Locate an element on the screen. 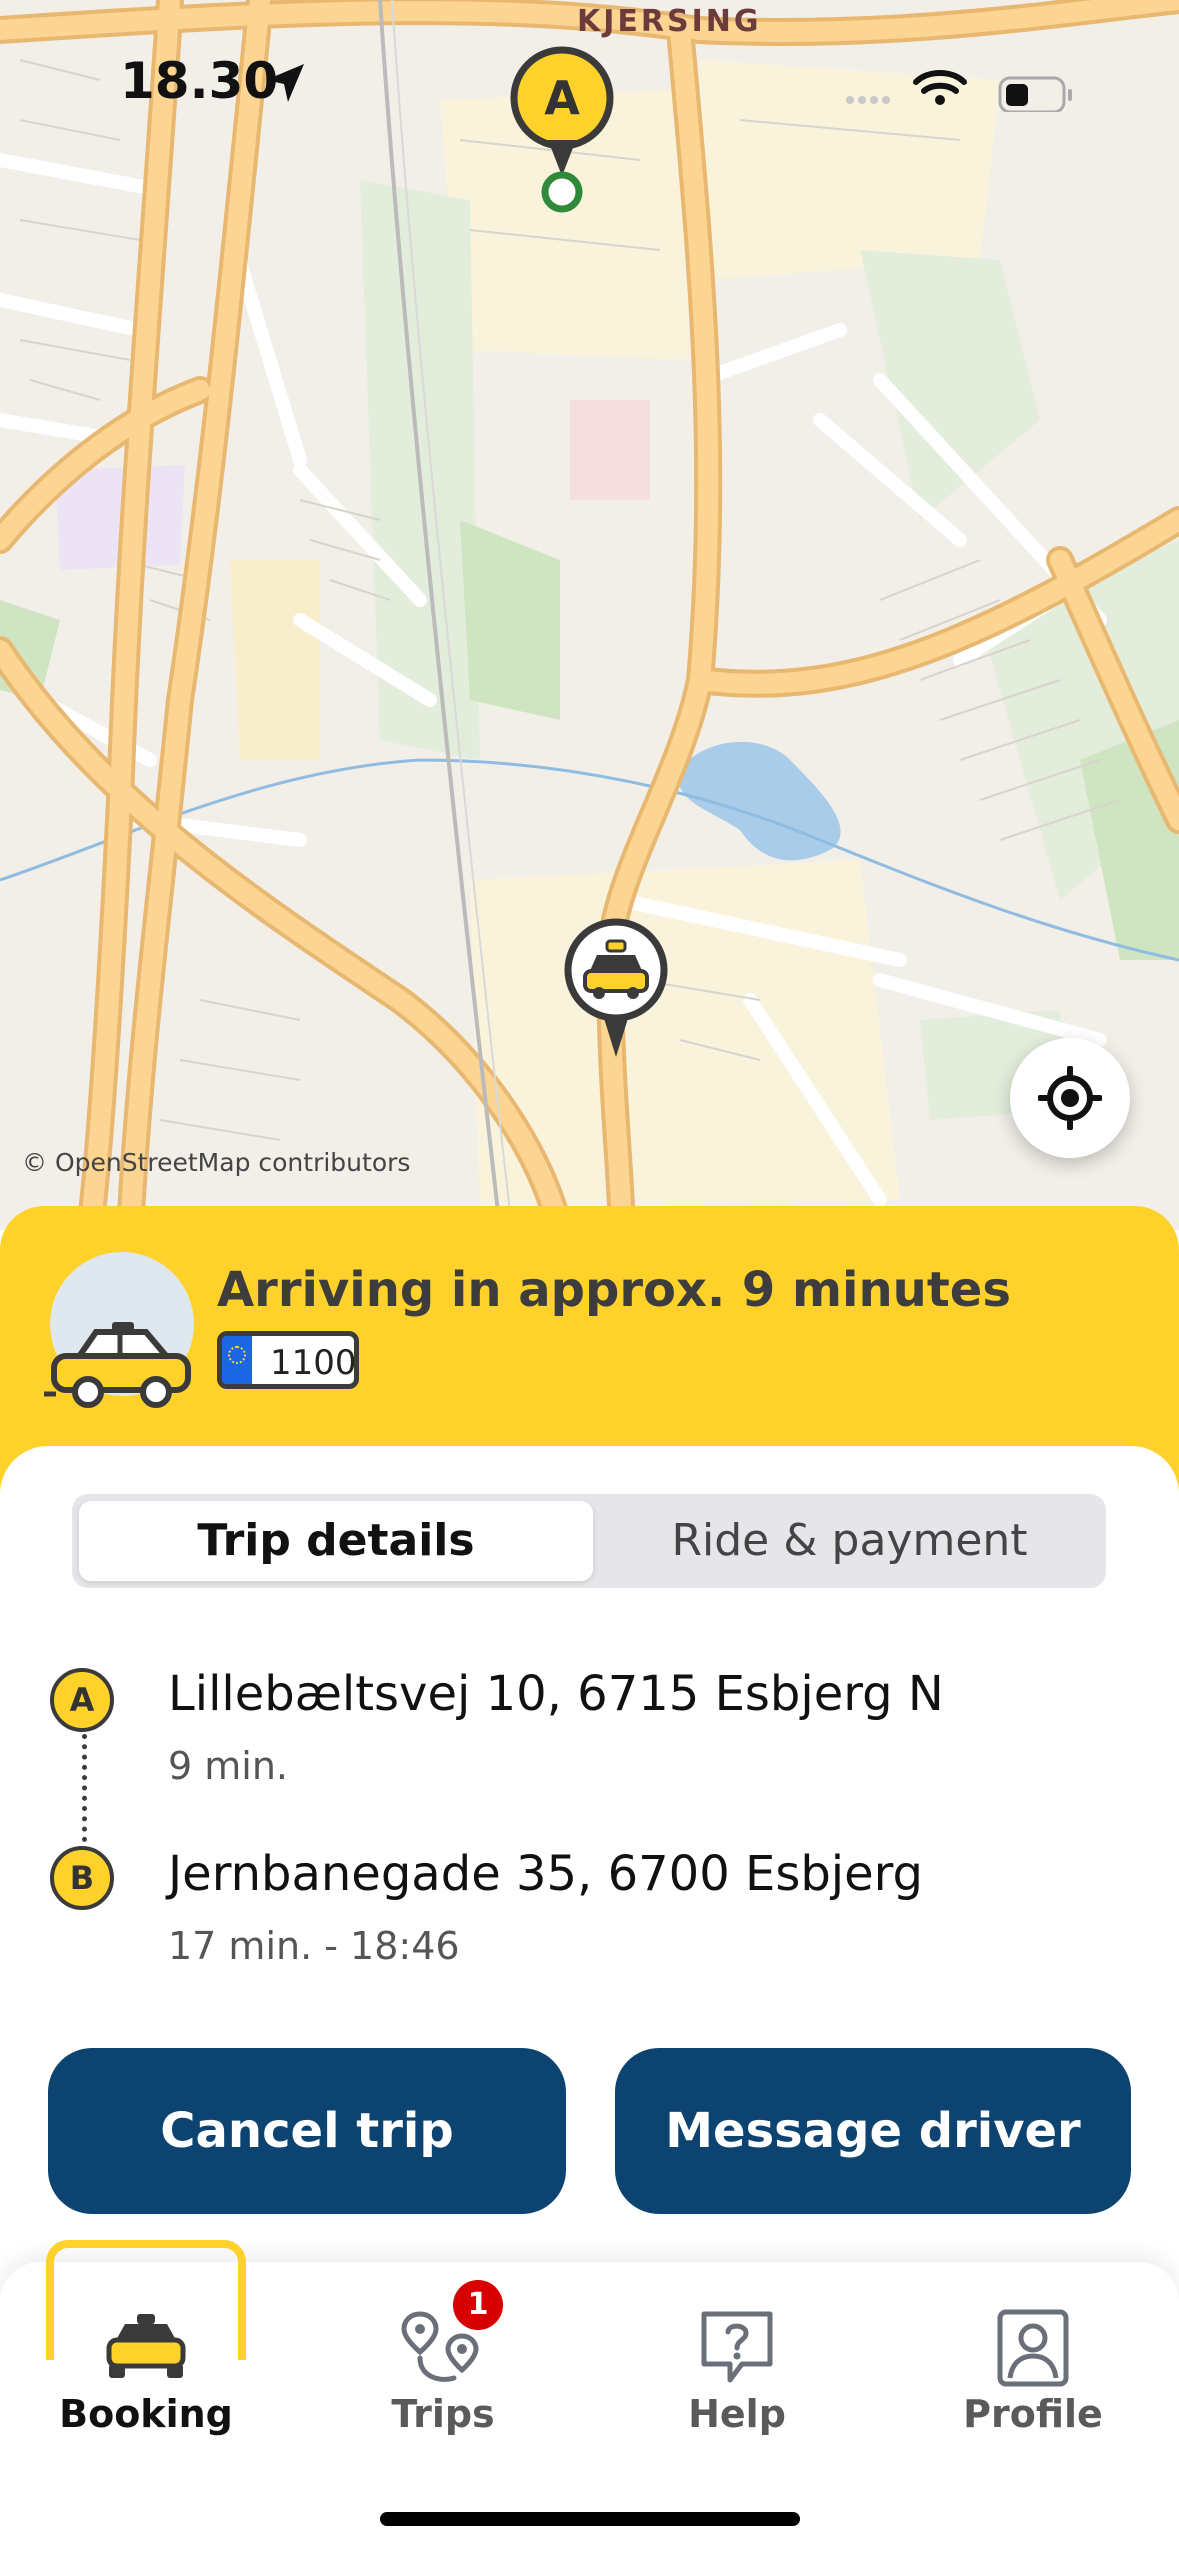  home-indicator is located at coordinates (590, 2519).